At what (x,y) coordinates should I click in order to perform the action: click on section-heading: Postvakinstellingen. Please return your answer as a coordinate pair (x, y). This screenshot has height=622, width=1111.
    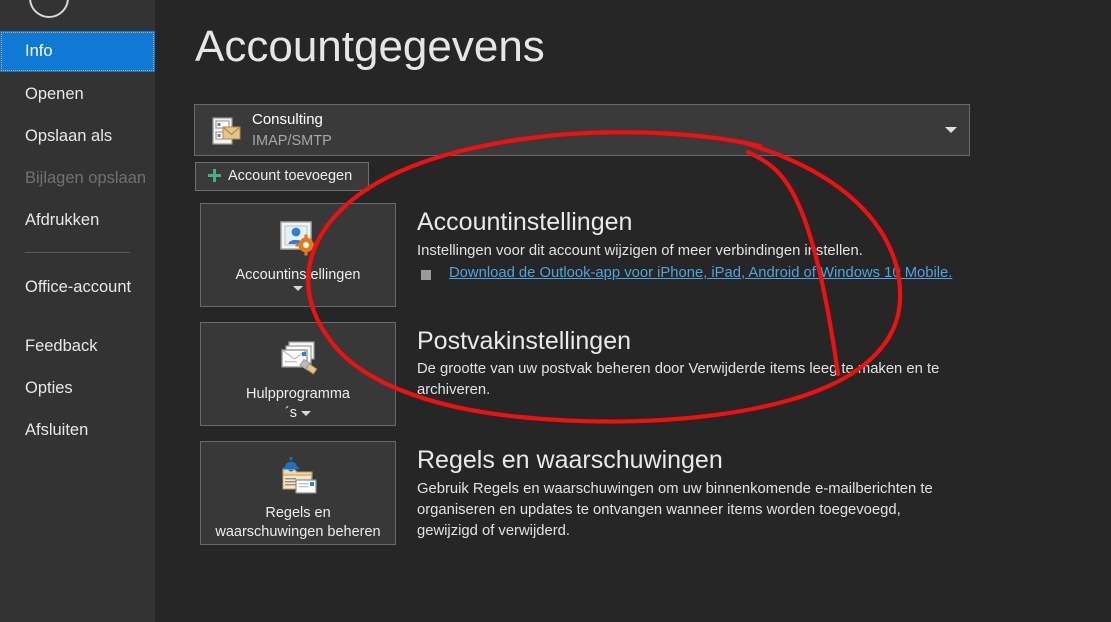
    Looking at the image, I should click on (524, 341).